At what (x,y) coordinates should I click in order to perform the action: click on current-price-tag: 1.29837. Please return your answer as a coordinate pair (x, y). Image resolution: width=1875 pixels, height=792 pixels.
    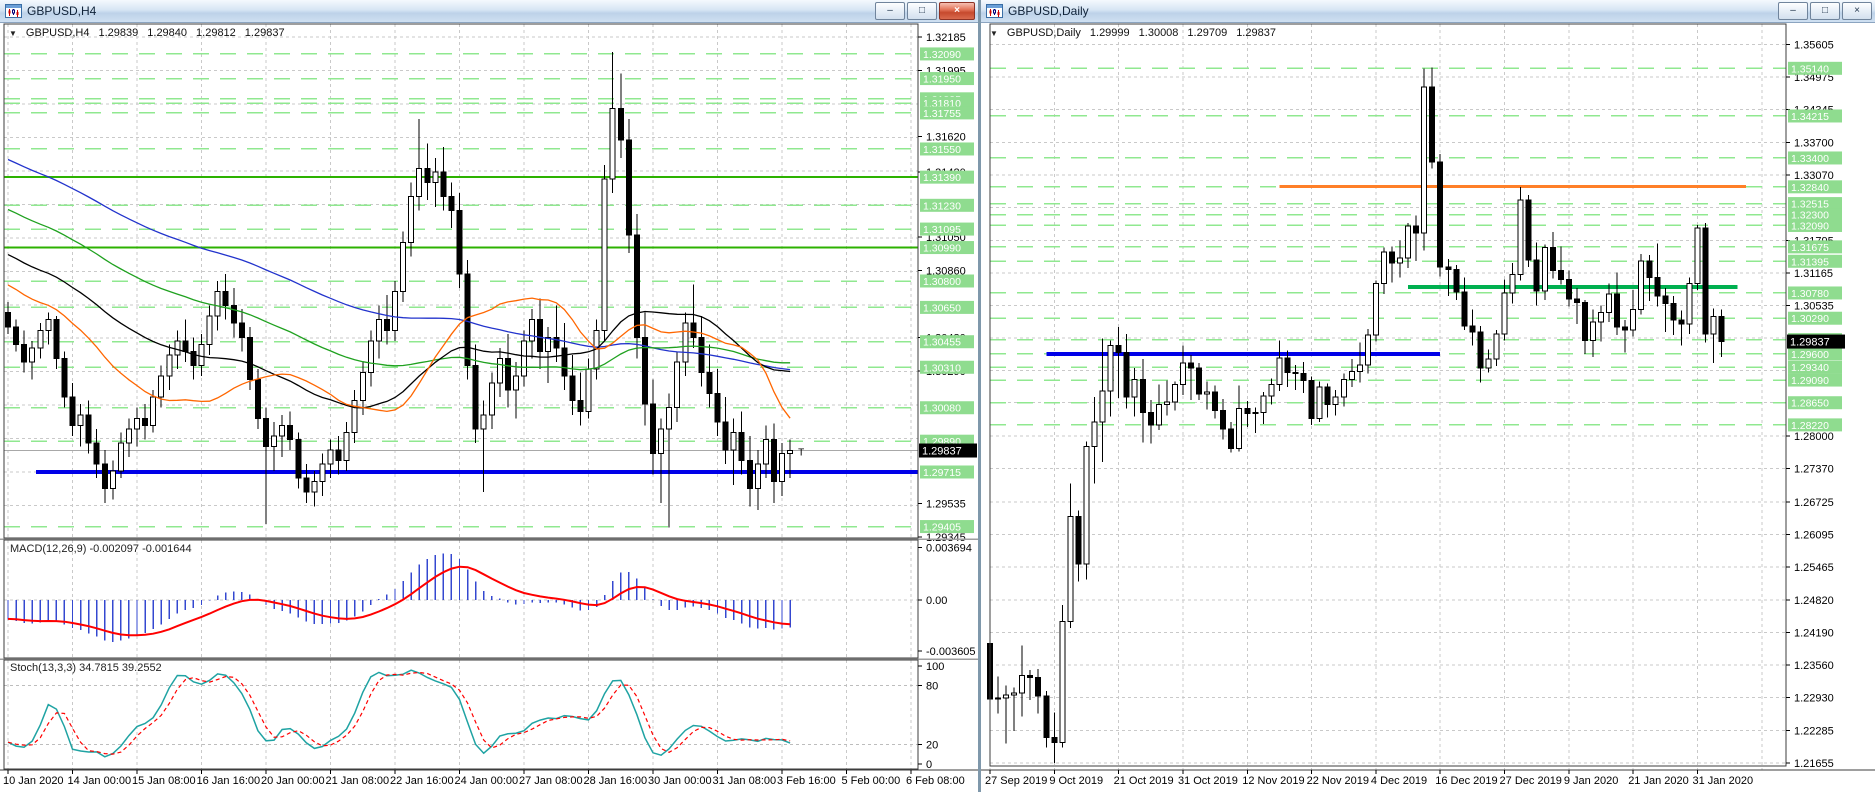
    Looking at the image, I should click on (948, 450).